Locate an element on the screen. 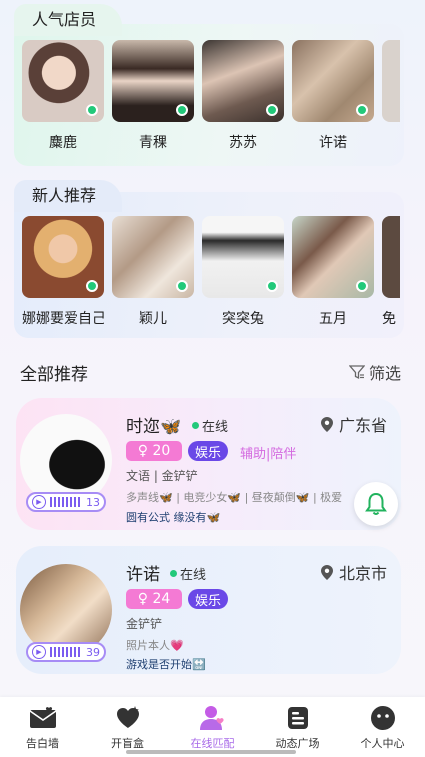  match-icon is located at coordinates (213, 718).